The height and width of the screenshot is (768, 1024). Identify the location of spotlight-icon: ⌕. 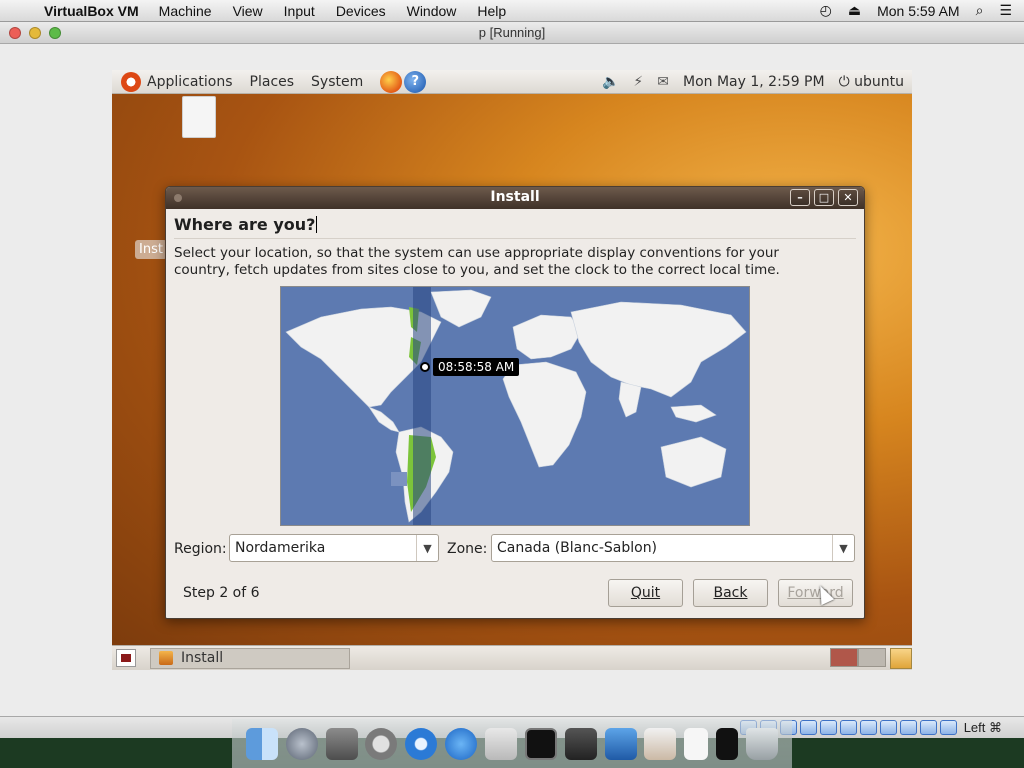
(980, 10).